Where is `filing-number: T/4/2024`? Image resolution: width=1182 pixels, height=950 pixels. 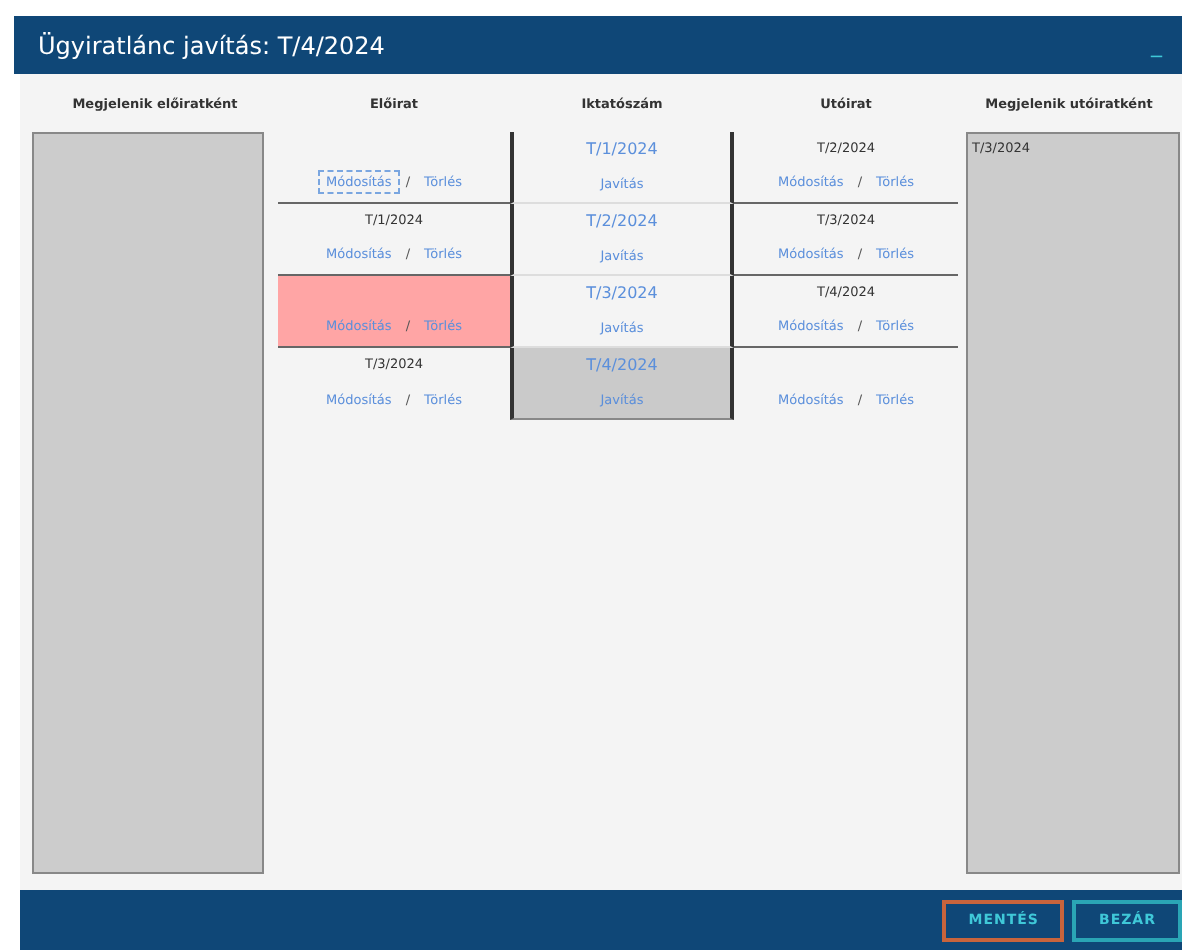
filing-number: T/4/2024 is located at coordinates (622, 364).